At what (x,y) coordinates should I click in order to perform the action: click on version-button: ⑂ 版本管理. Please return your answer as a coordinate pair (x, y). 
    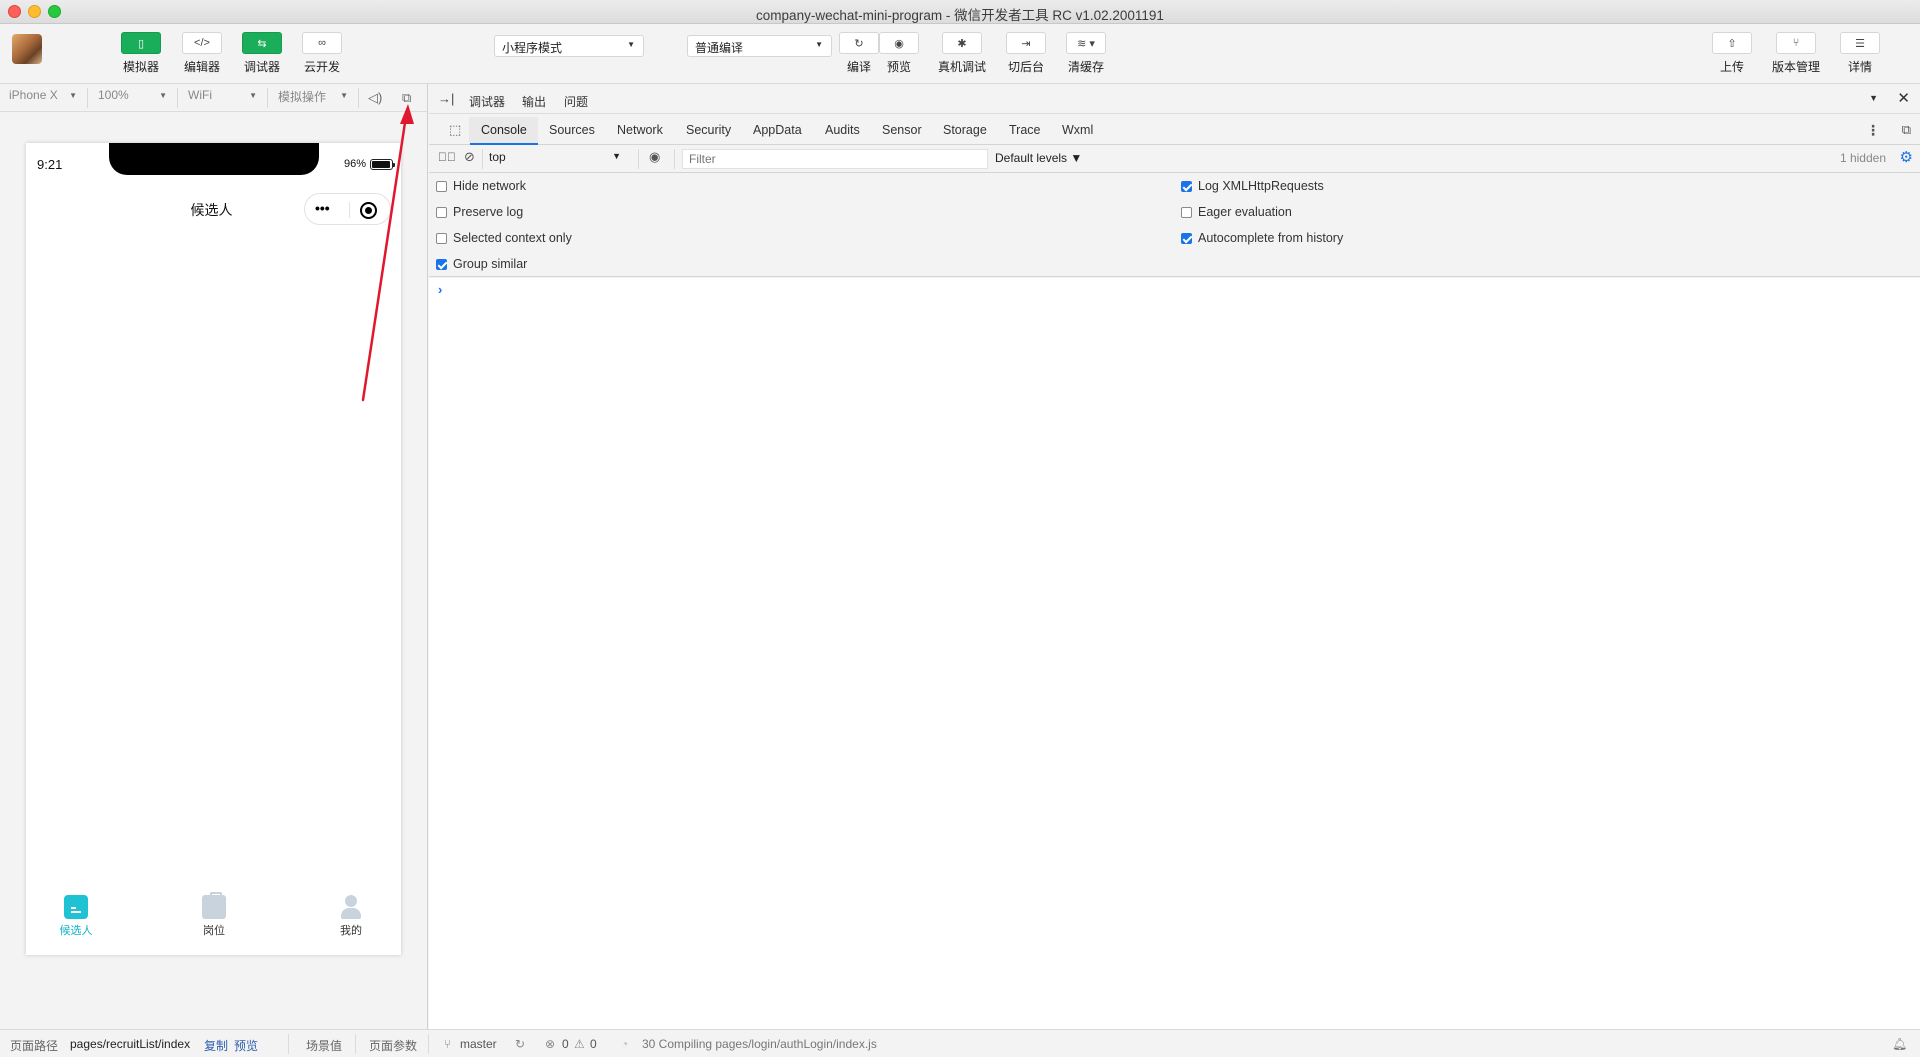
    Looking at the image, I should click on (1796, 53).